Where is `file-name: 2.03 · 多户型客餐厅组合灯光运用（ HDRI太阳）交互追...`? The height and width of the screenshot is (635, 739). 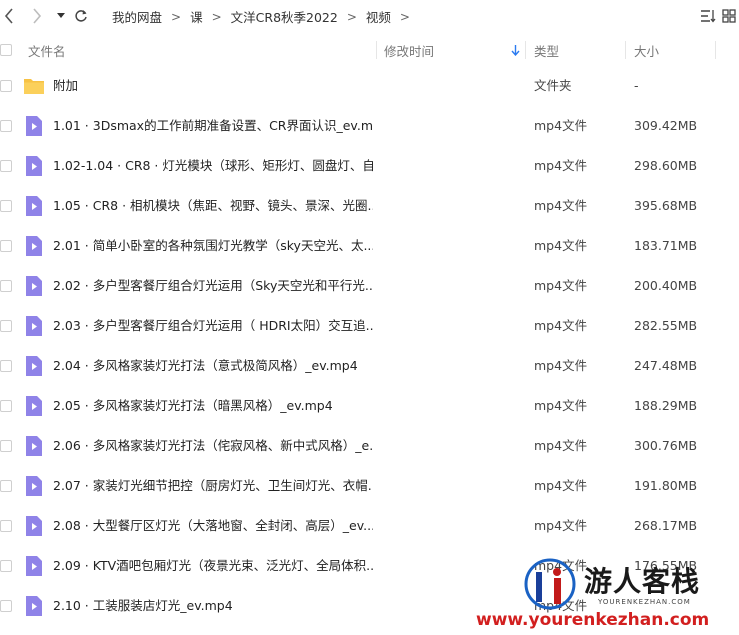
file-name: 2.03 · 多户型客餐厅组合灯光运用（ HDRI太阳）交互追... is located at coordinates (213, 326).